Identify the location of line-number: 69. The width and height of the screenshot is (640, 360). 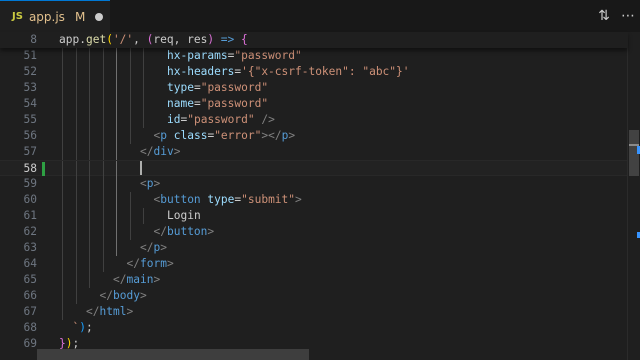
(30, 343).